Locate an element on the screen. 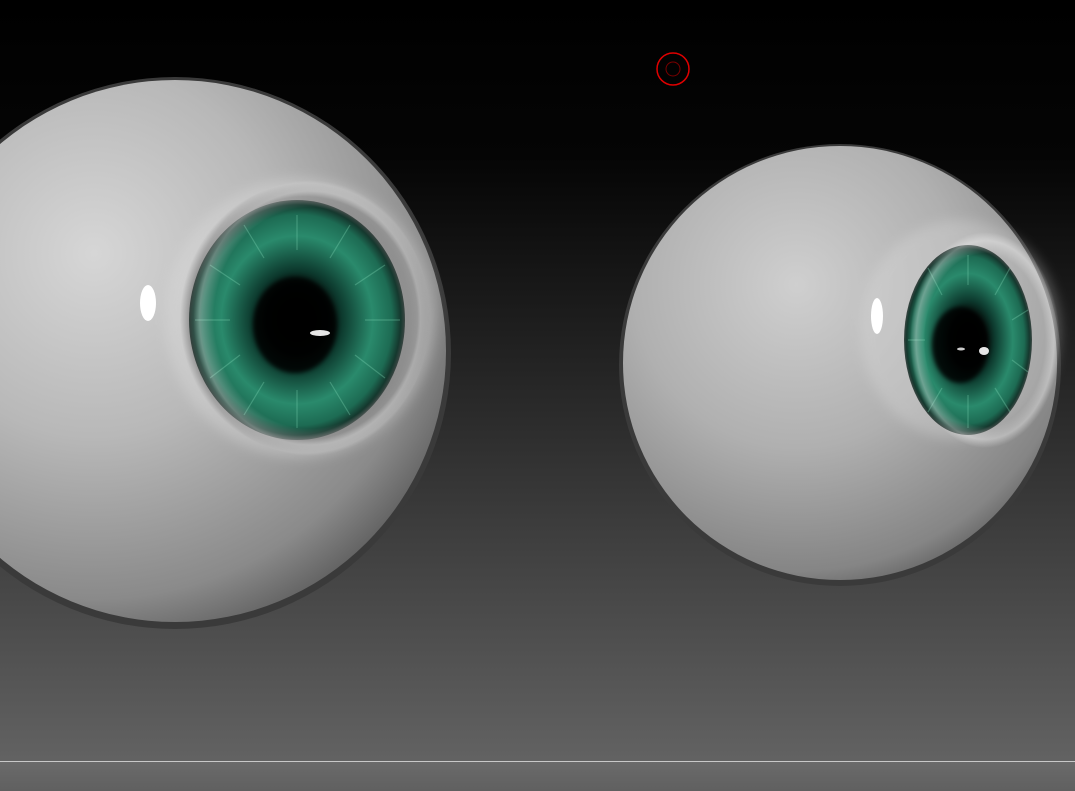 The height and width of the screenshot is (791, 1075). left-specular-highlight is located at coordinates (148, 303).